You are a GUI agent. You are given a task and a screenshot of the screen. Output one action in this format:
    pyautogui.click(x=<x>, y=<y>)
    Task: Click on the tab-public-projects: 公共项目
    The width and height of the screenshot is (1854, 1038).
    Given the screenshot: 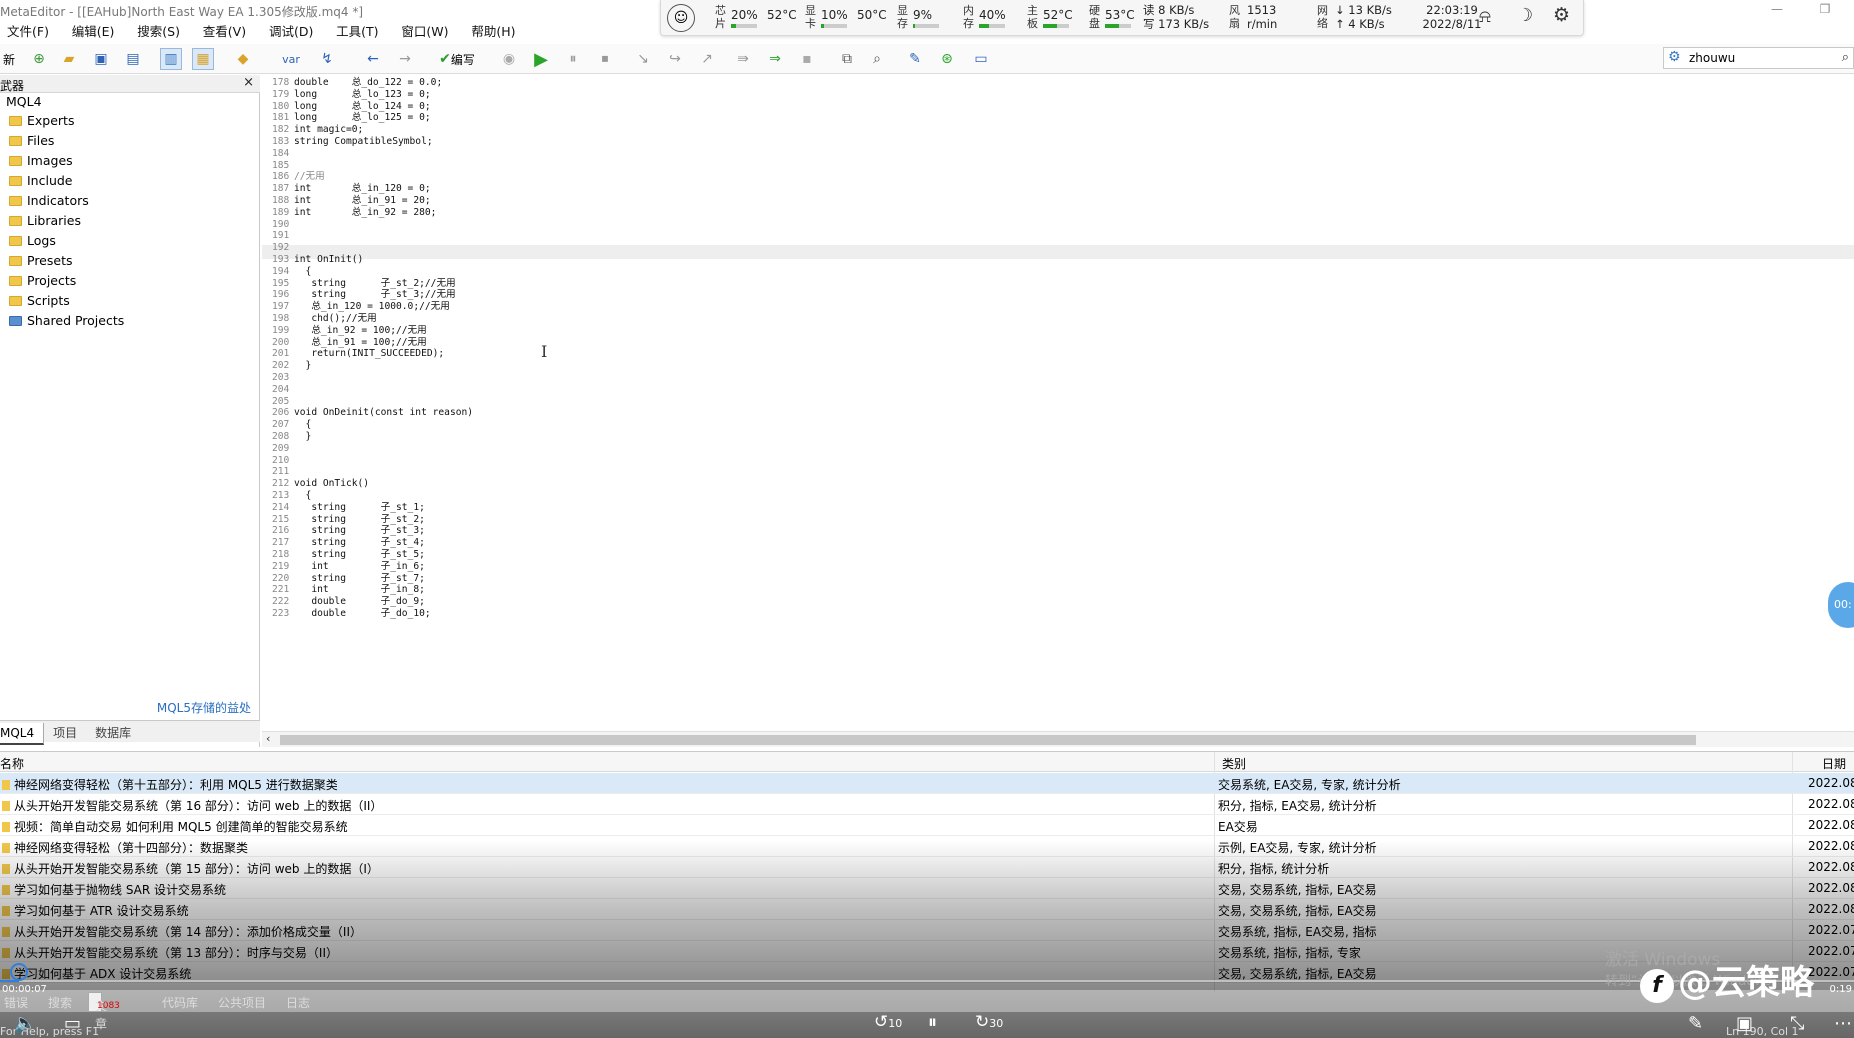 What is the action you would take?
    pyautogui.click(x=242, y=1002)
    